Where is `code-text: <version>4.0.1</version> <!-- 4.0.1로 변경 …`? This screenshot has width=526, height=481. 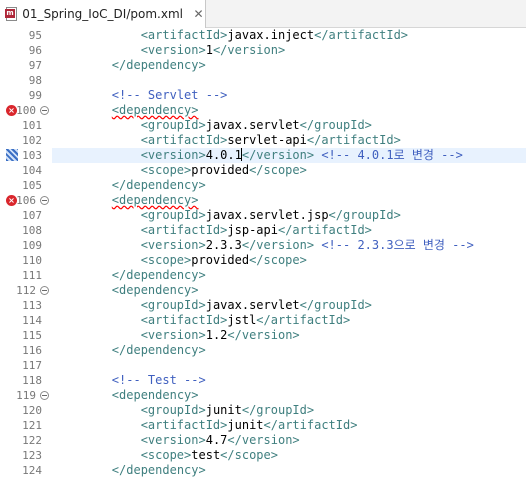
code-text: <version>4.0.1</version> <!-- 4.0.1로 변경 … is located at coordinates (289, 155).